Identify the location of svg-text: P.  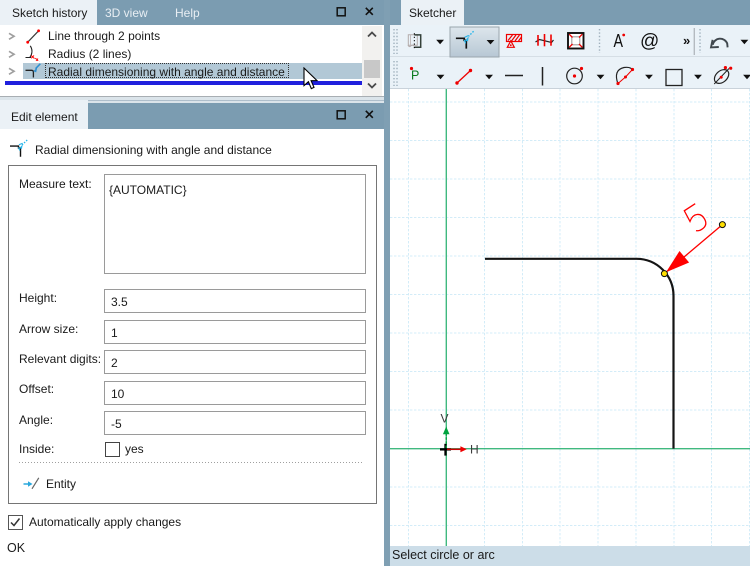
(415, 76).